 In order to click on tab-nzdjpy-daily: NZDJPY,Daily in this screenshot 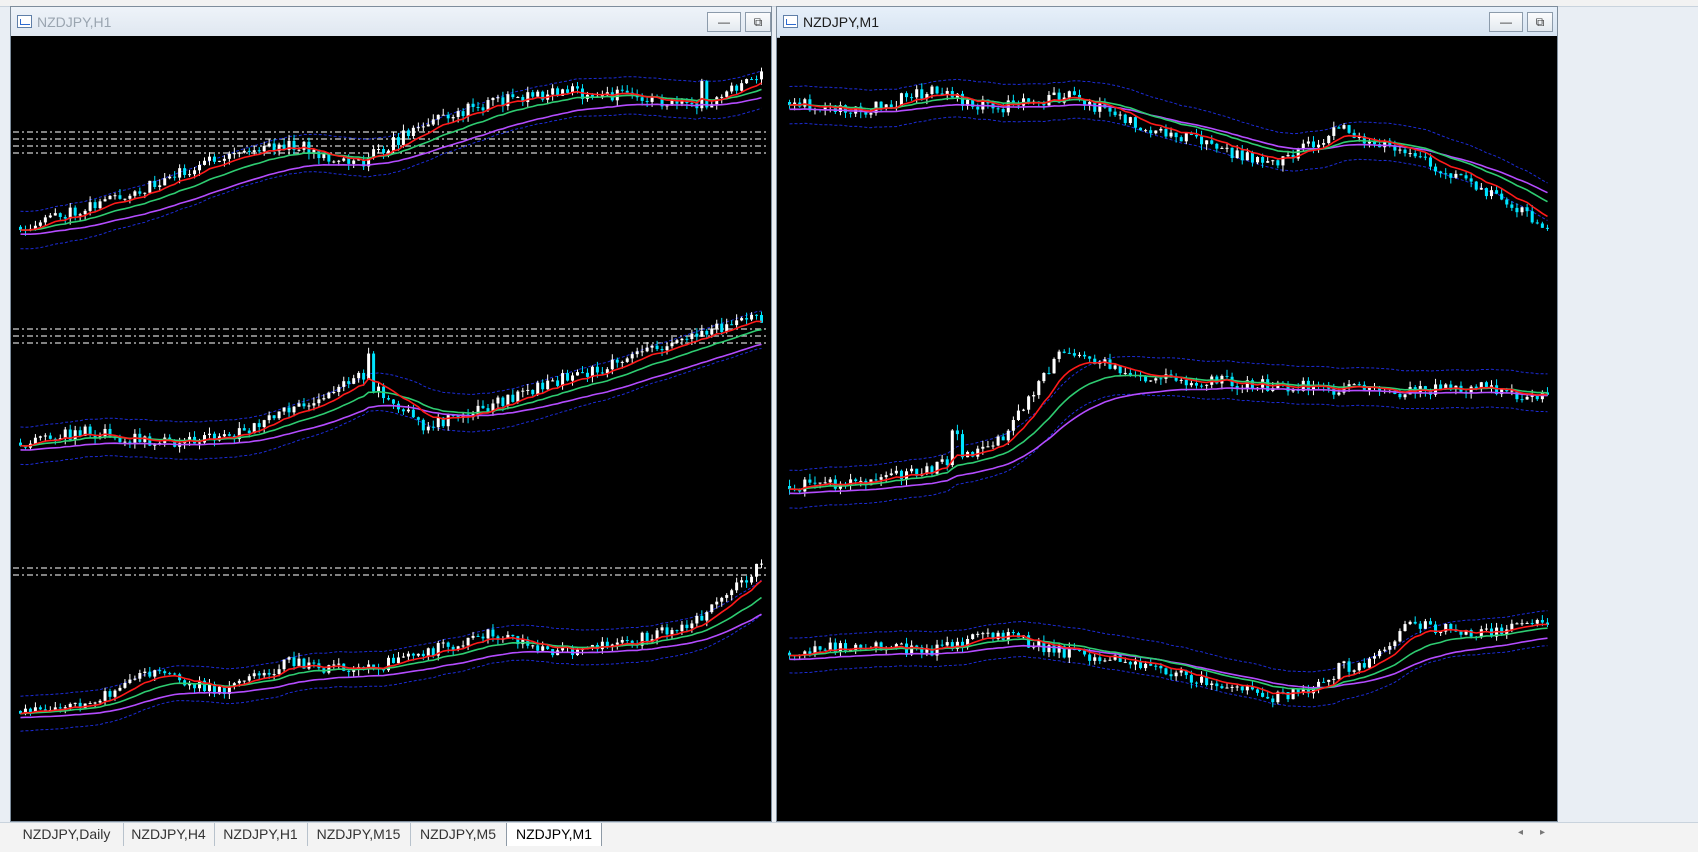, I will do `click(67, 834)`.